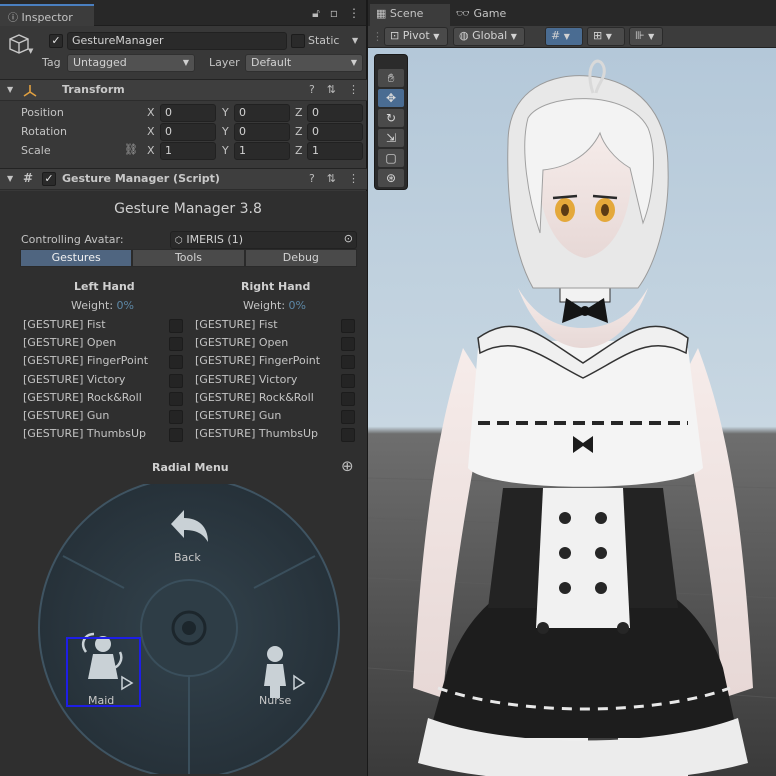 The width and height of the screenshot is (776, 776). Describe the element at coordinates (304, 63) in the screenshot. I see `layer-dropdown: Default ▼` at that location.